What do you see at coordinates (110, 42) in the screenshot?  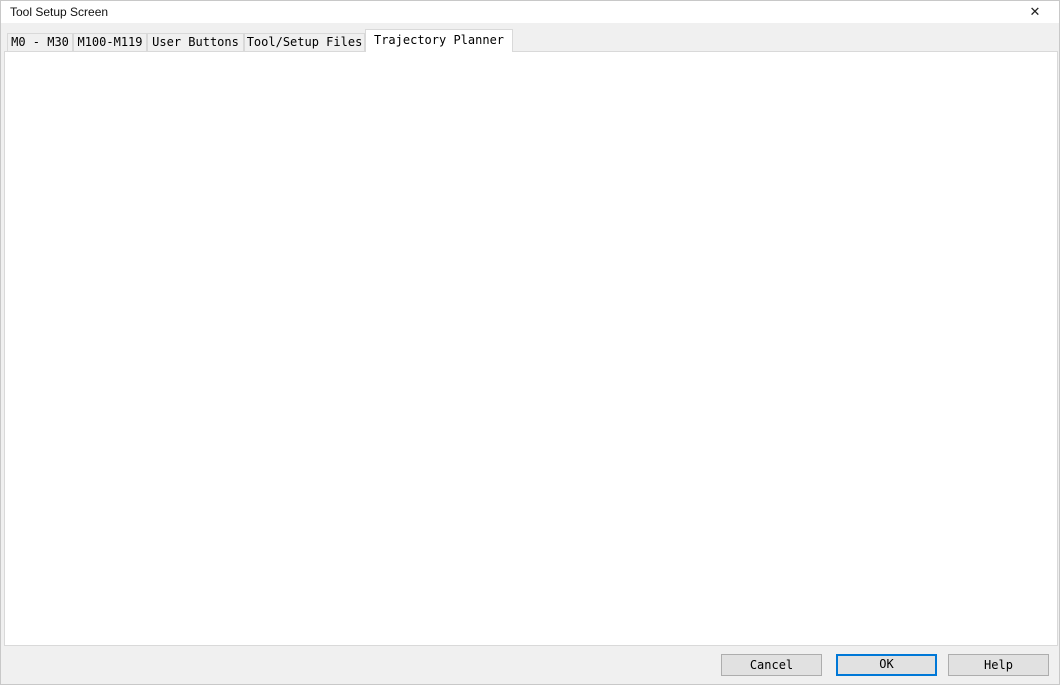 I see `tab-m100-m119: M100-M119` at bounding box center [110, 42].